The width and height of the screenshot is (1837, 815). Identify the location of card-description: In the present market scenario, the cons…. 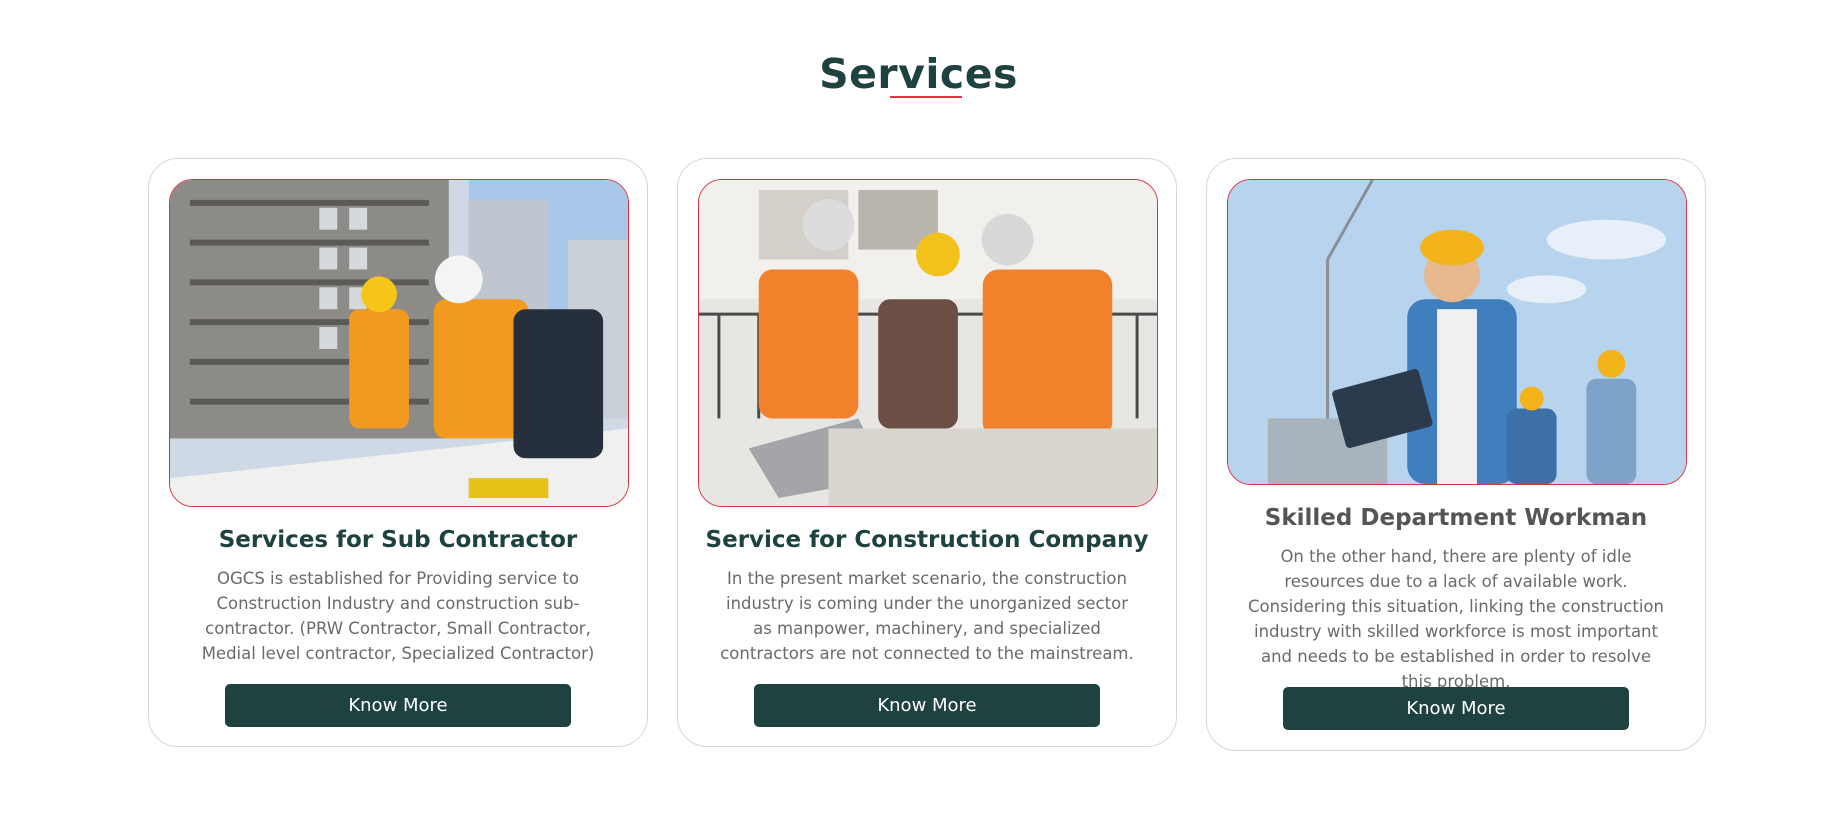
(927, 616).